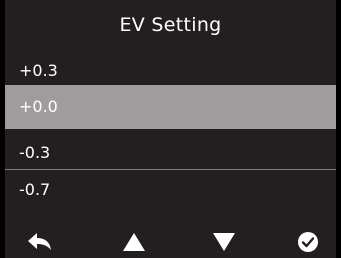 This screenshot has height=258, width=341. I want to click on ev-option-label: +0.0, so click(38, 106).